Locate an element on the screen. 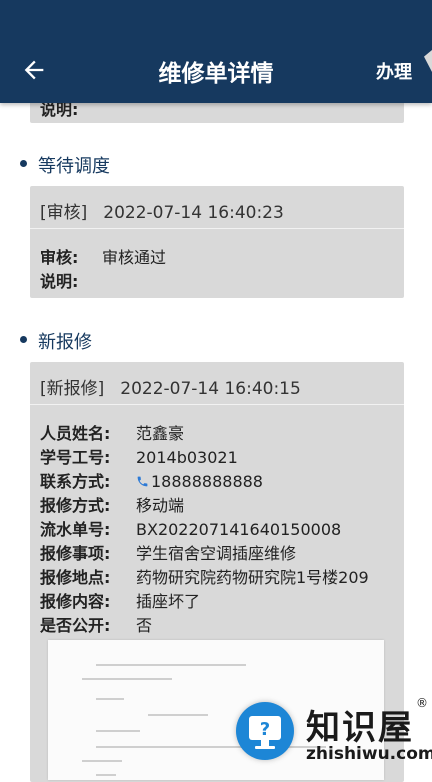 Image resolution: width=432 pixels, height=782 pixels. section-title-dispatch: 等待调度 is located at coordinates (74, 166).